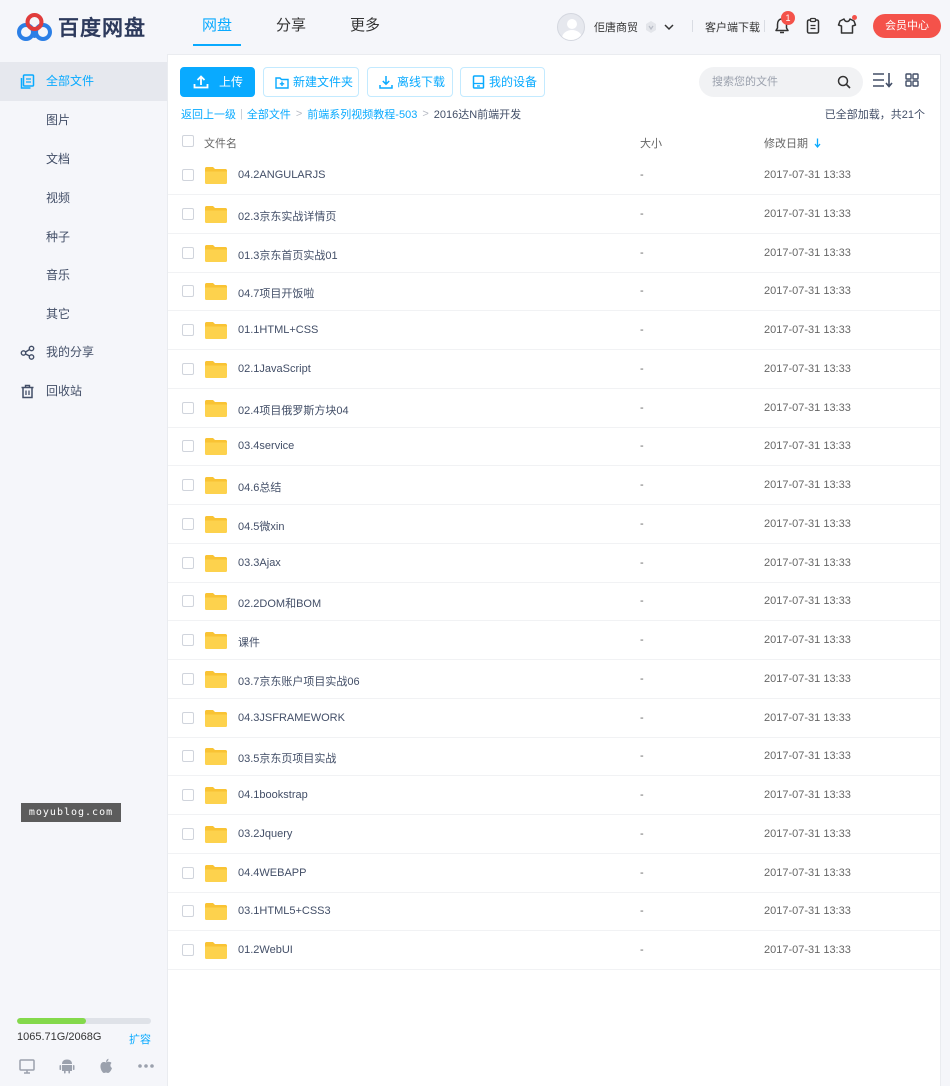  I want to click on grid-view-icon, so click(912, 80).